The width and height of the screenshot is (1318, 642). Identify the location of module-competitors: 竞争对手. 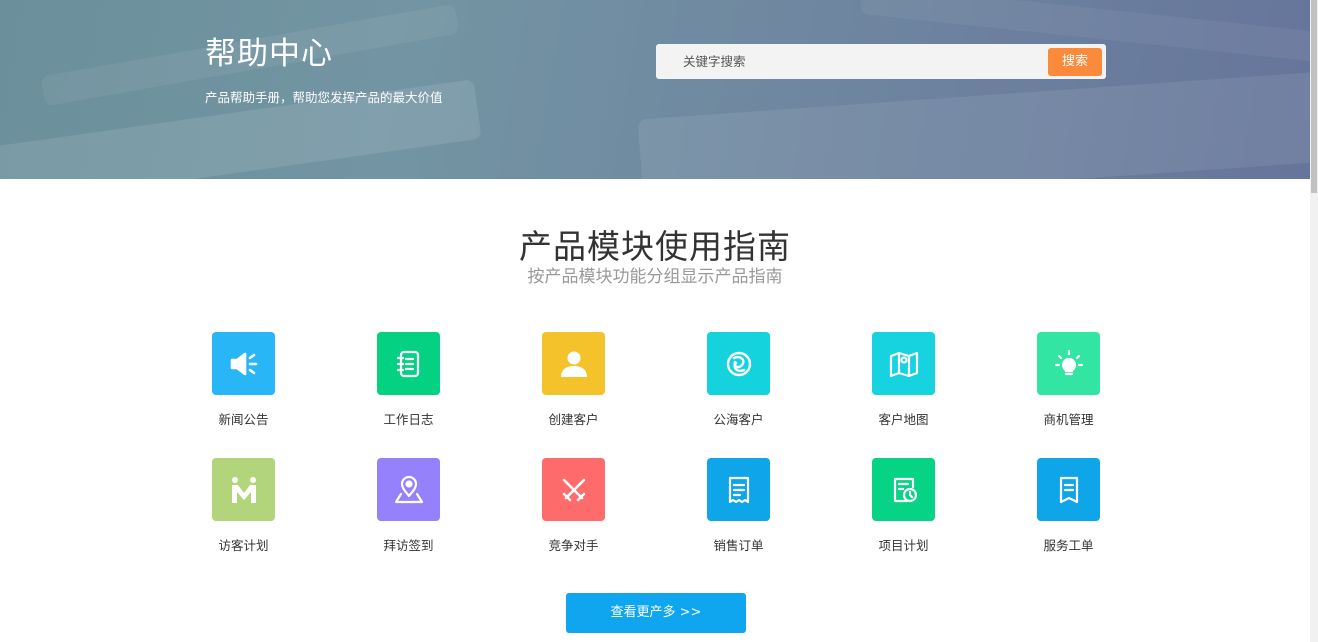
(572, 518).